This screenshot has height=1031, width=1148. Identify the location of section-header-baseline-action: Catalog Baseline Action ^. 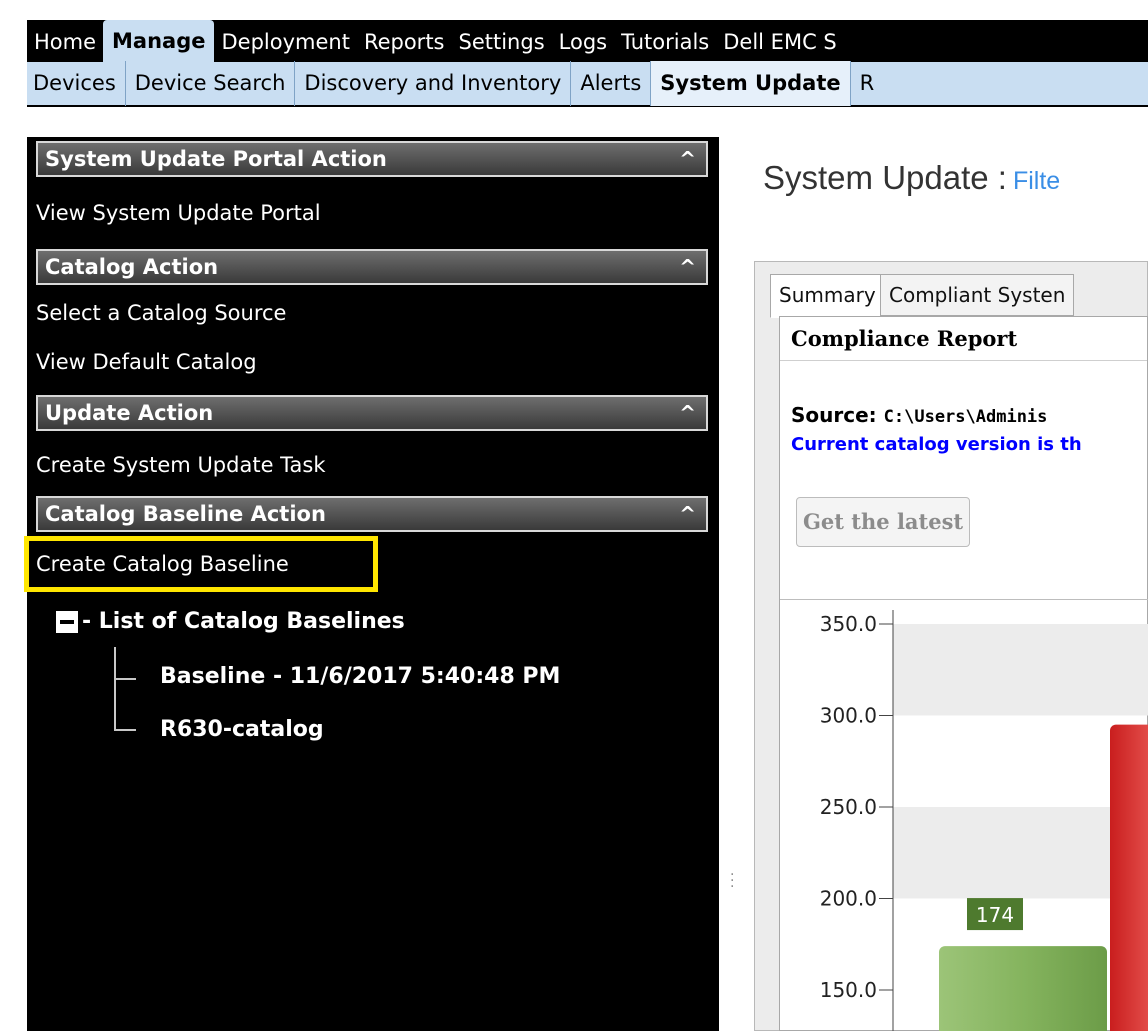
(372, 514).